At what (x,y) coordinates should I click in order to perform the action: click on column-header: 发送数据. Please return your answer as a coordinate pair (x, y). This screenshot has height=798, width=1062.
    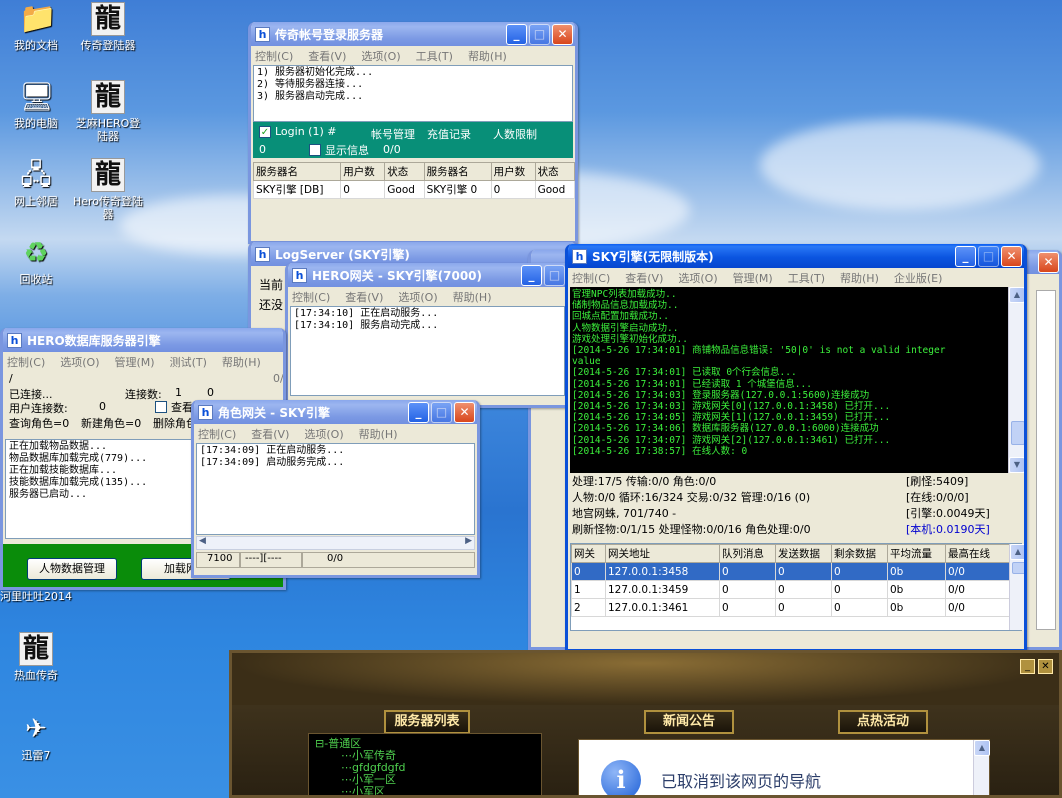
    Looking at the image, I should click on (803, 553).